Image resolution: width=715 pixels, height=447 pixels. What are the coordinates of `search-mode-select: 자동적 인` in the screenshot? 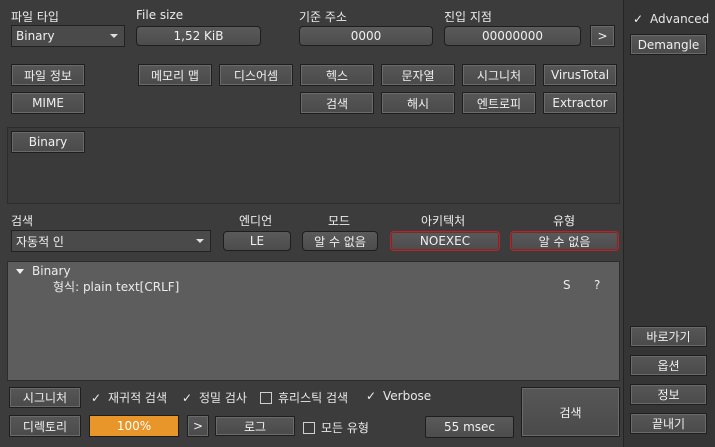 It's located at (111, 241).